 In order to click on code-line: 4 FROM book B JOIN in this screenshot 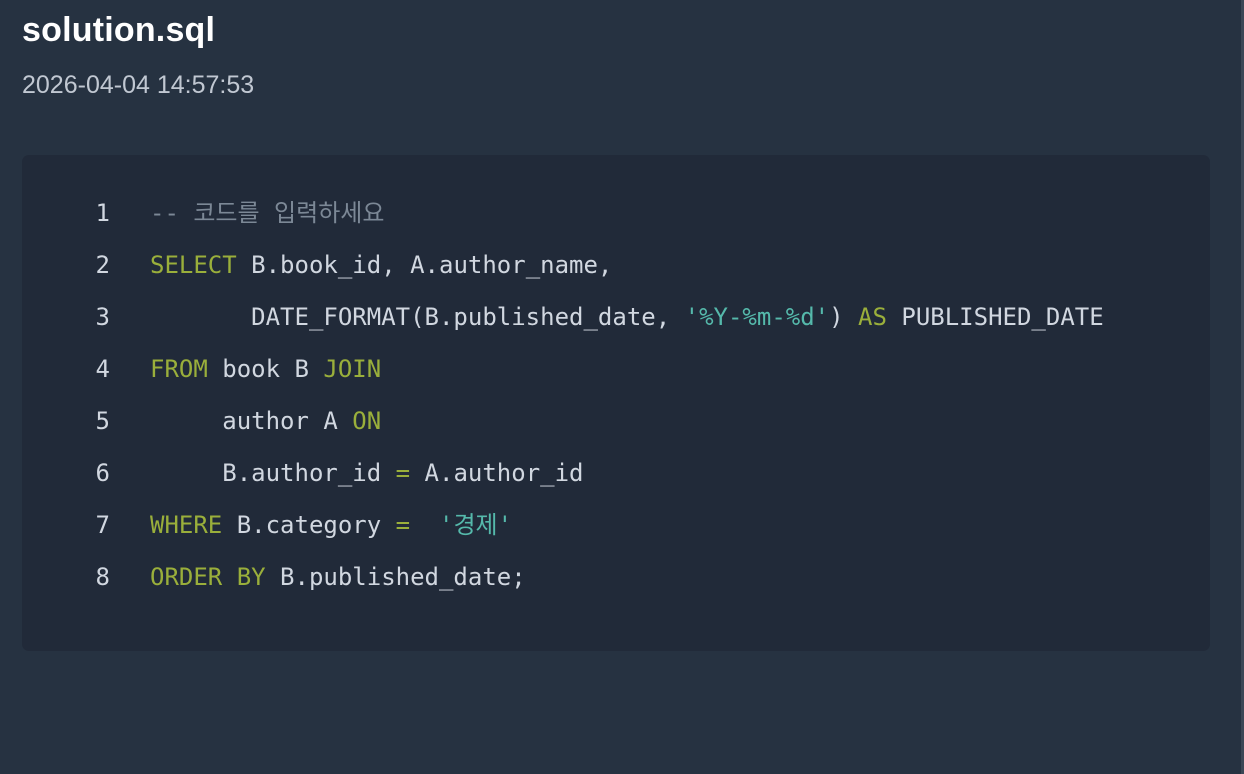, I will do `click(616, 369)`.